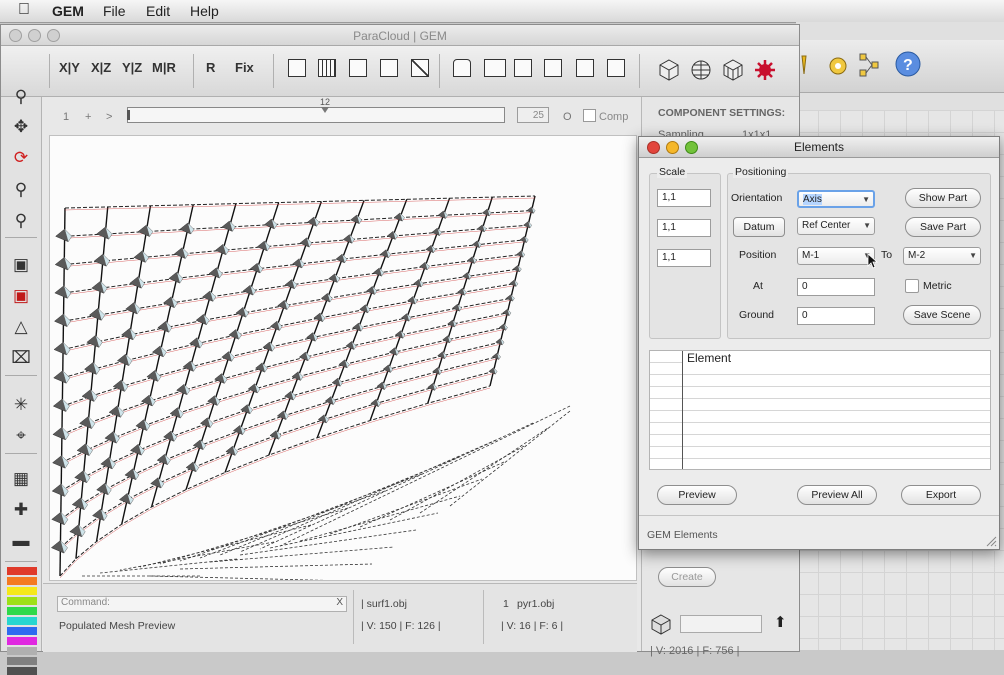 The image size is (1004, 675). What do you see at coordinates (943, 198) in the screenshot?
I see `show-part-button: Show Part` at bounding box center [943, 198].